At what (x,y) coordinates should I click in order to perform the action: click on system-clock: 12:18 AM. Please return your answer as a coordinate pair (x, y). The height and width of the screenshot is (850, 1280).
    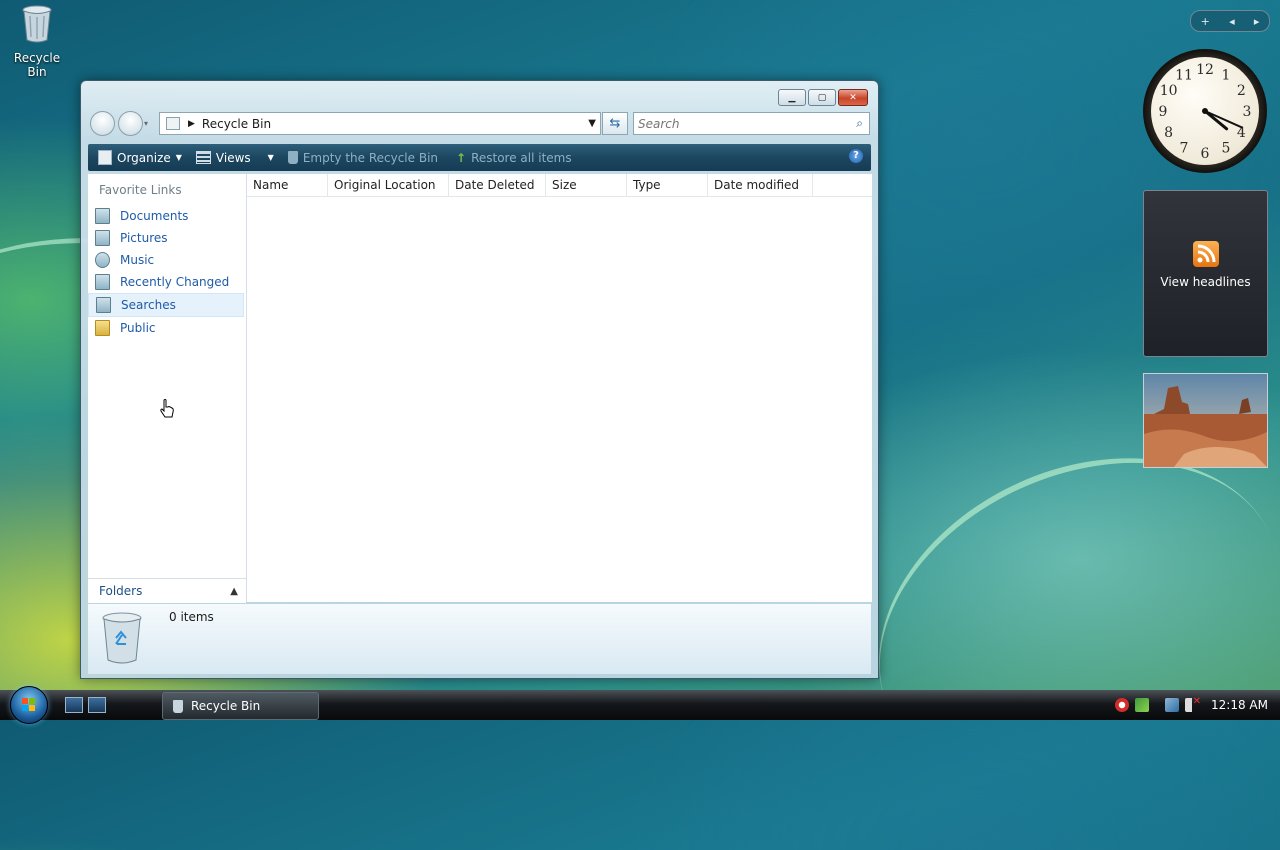
    Looking at the image, I should click on (1239, 705).